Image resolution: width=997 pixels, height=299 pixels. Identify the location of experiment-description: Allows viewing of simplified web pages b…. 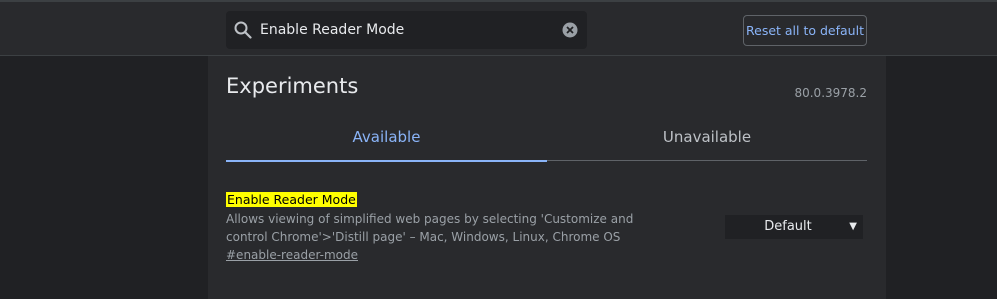
(430, 228).